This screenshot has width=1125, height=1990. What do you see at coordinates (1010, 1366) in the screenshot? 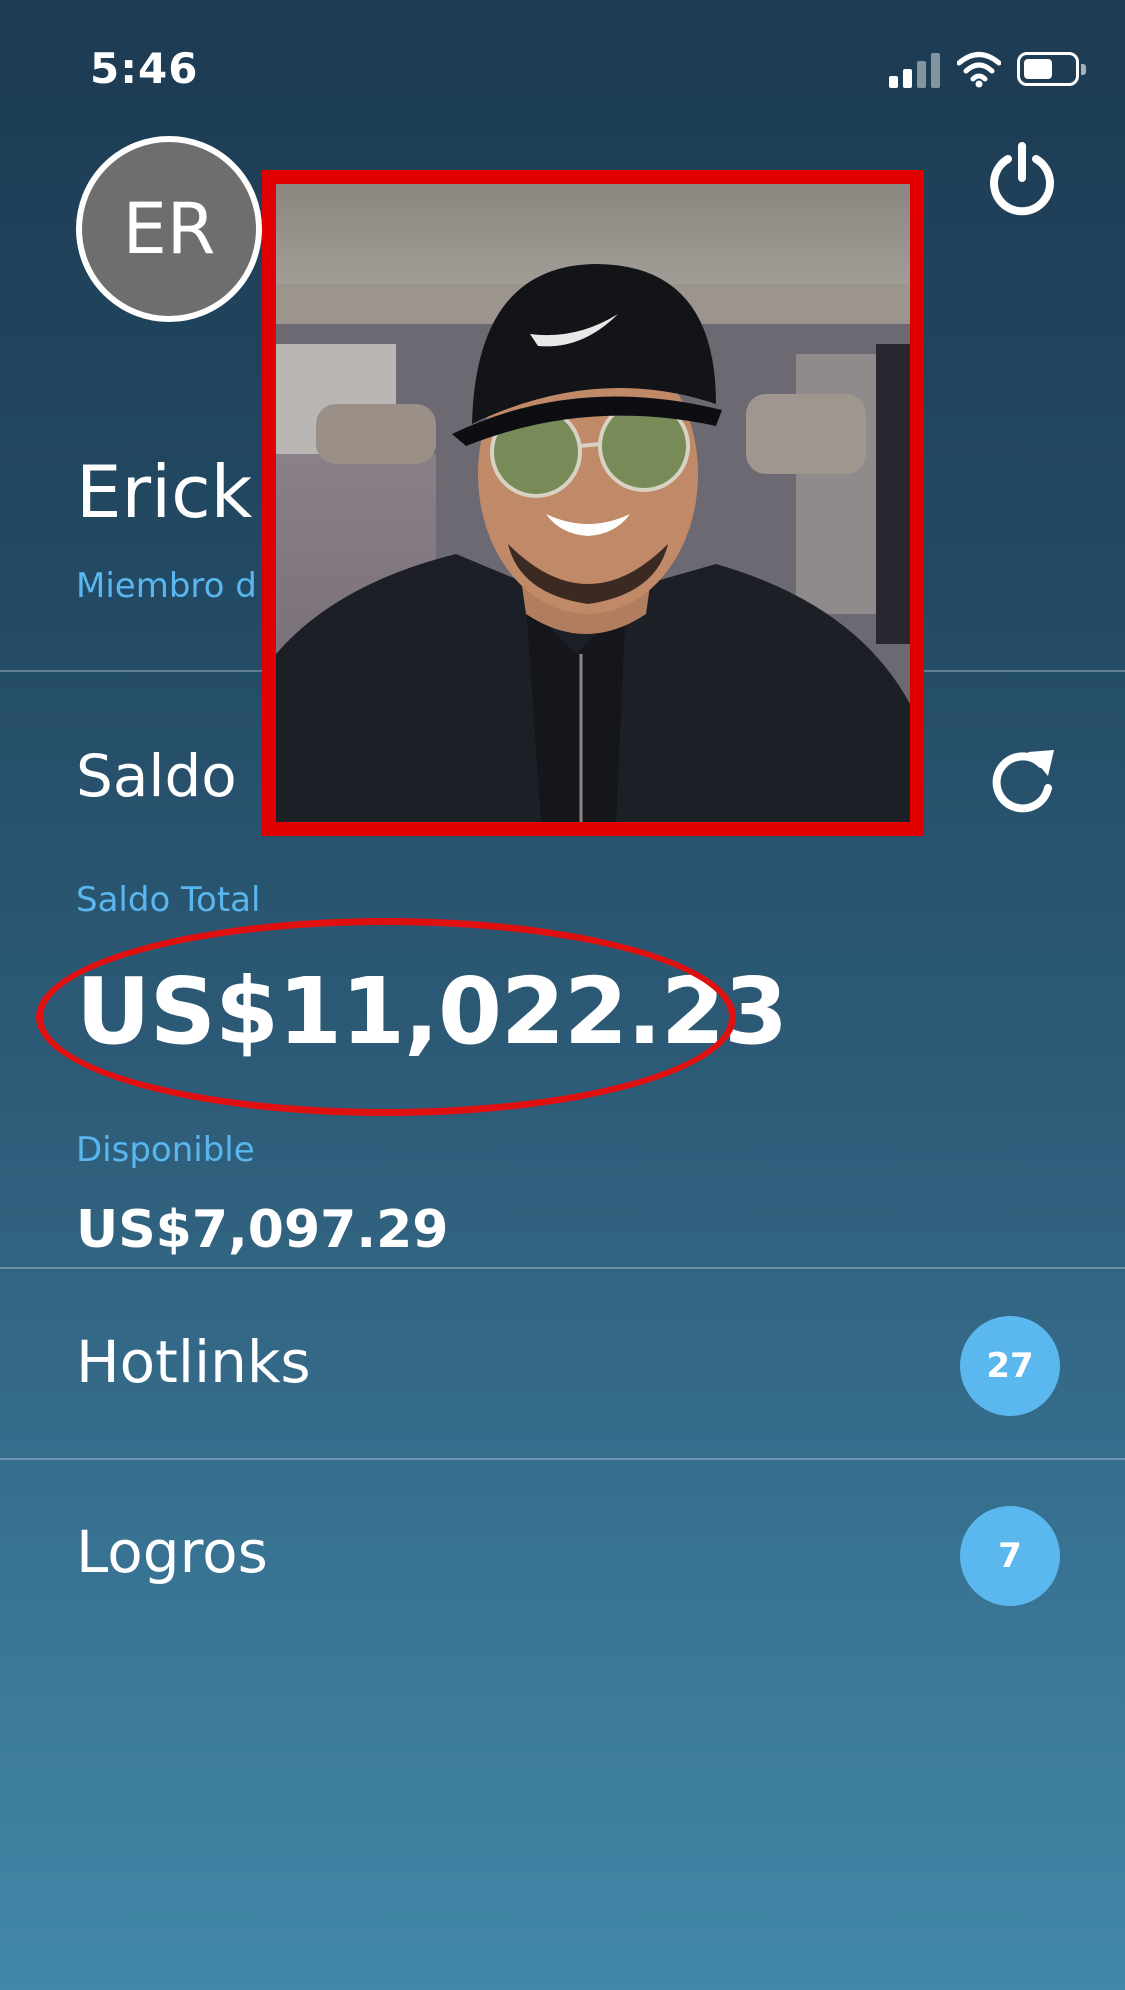
I see `count-badge: 27` at bounding box center [1010, 1366].